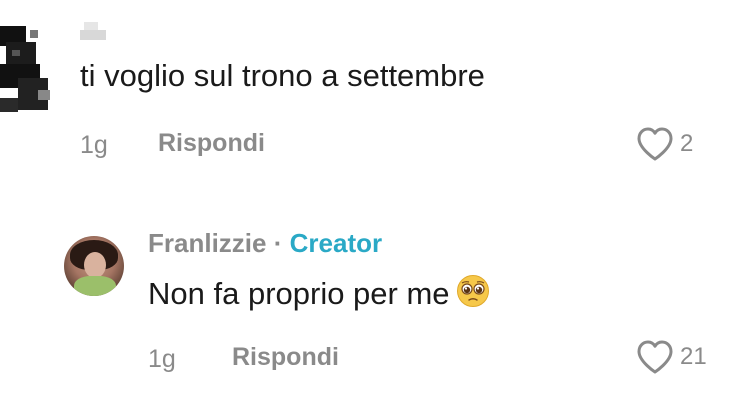 The height and width of the screenshot is (420, 740). I want to click on avatar, so click(94, 266).